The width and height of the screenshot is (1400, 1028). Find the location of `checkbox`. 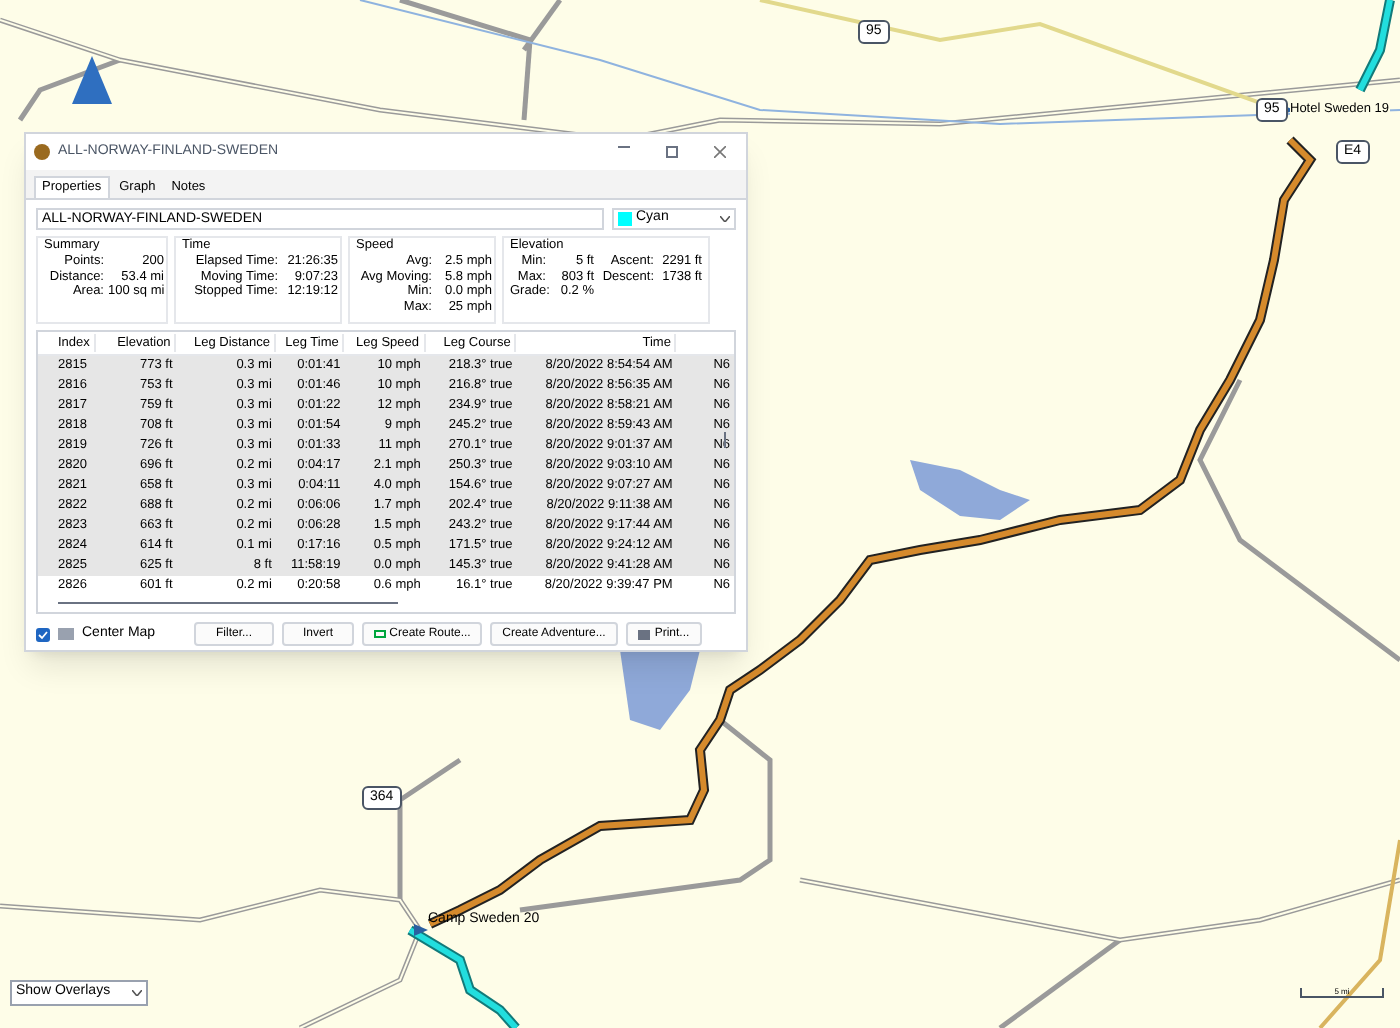

checkbox is located at coordinates (43, 634).